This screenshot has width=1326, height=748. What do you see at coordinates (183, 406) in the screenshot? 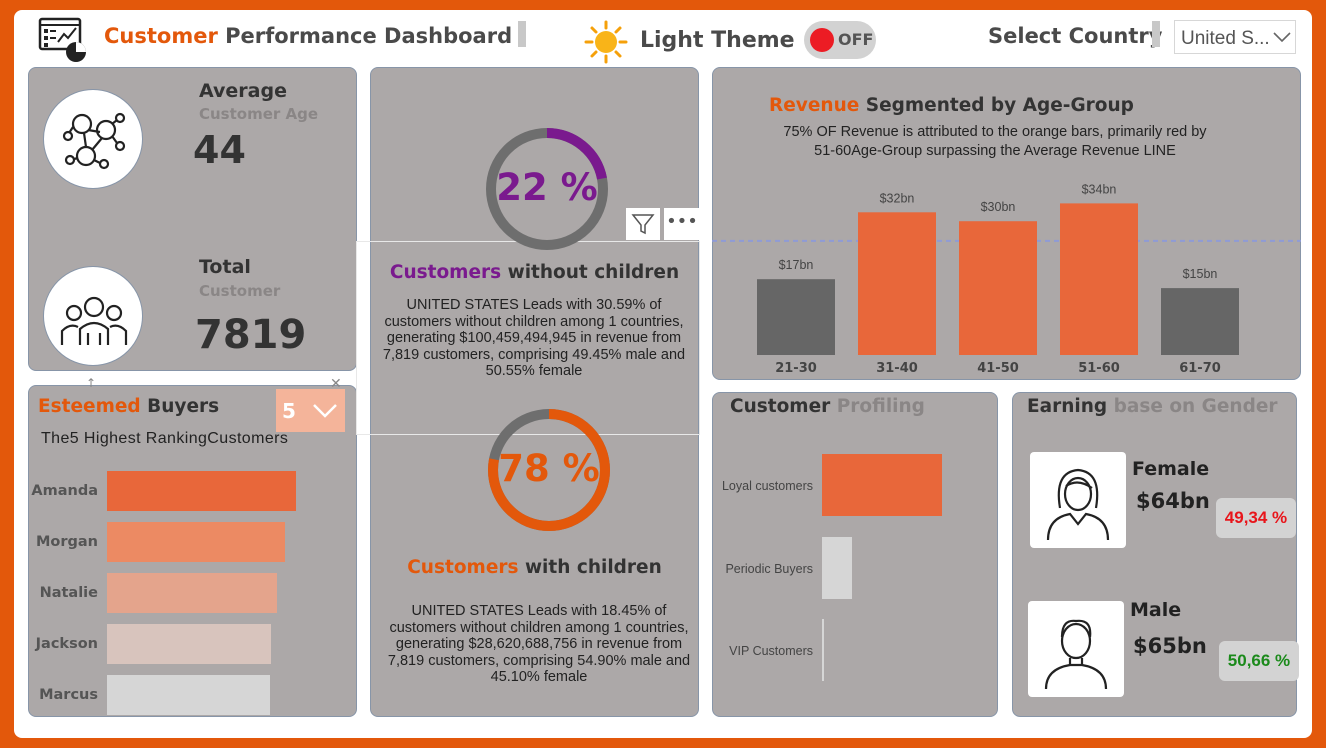
I see `buyers-title-rest: Buyers` at bounding box center [183, 406].